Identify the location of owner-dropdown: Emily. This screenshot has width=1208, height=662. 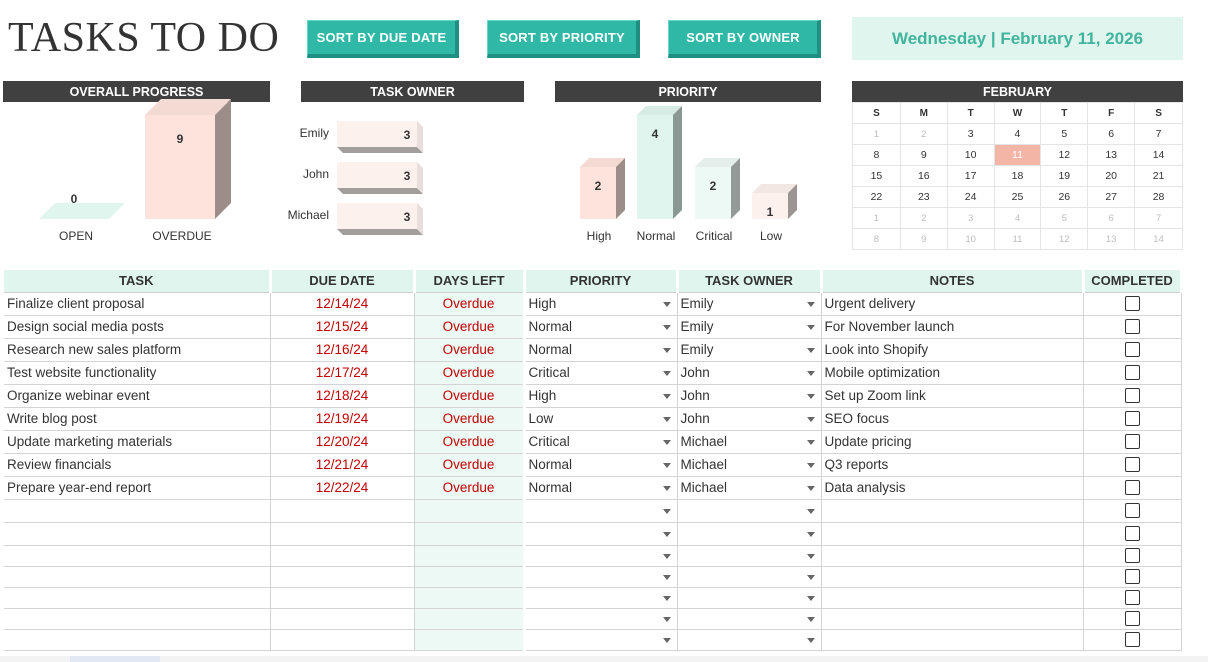
(749, 304).